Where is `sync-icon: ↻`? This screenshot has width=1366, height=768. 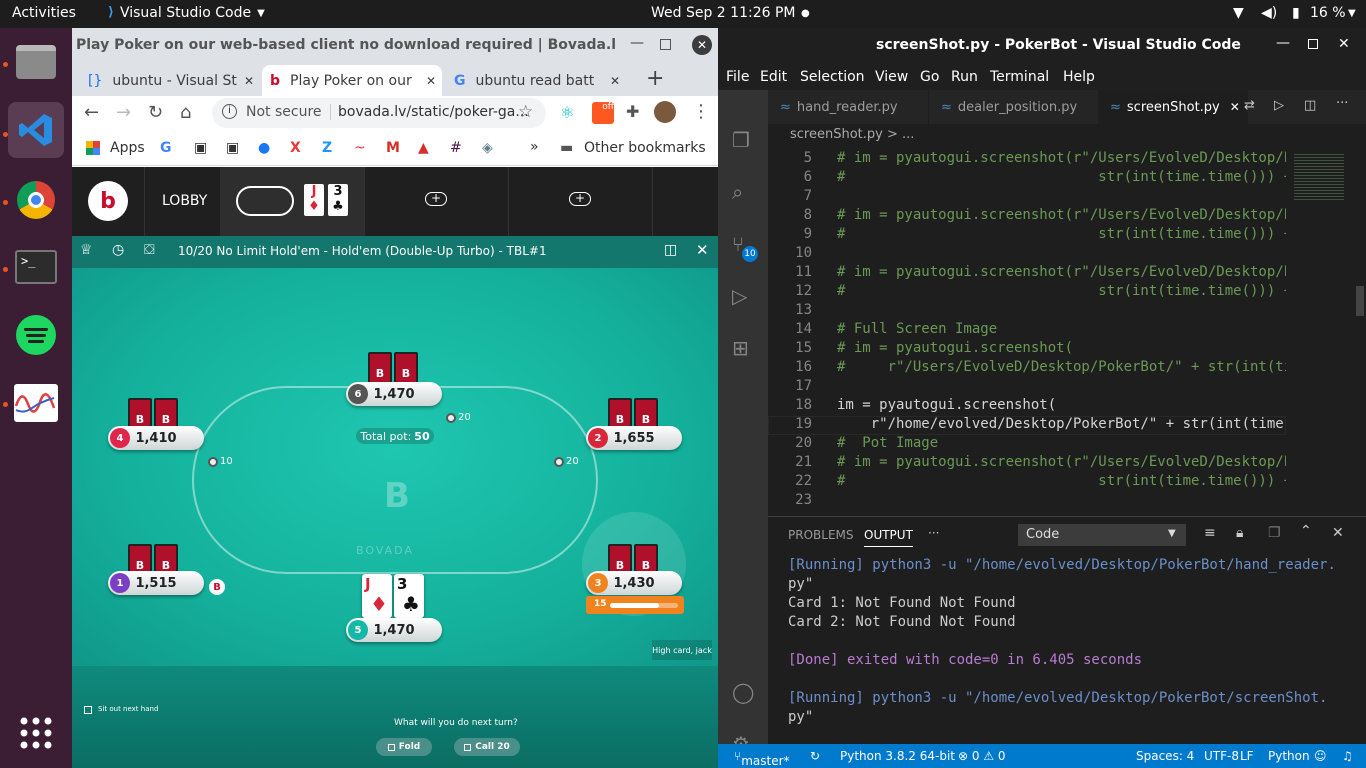
sync-icon: ↻ is located at coordinates (815, 756).